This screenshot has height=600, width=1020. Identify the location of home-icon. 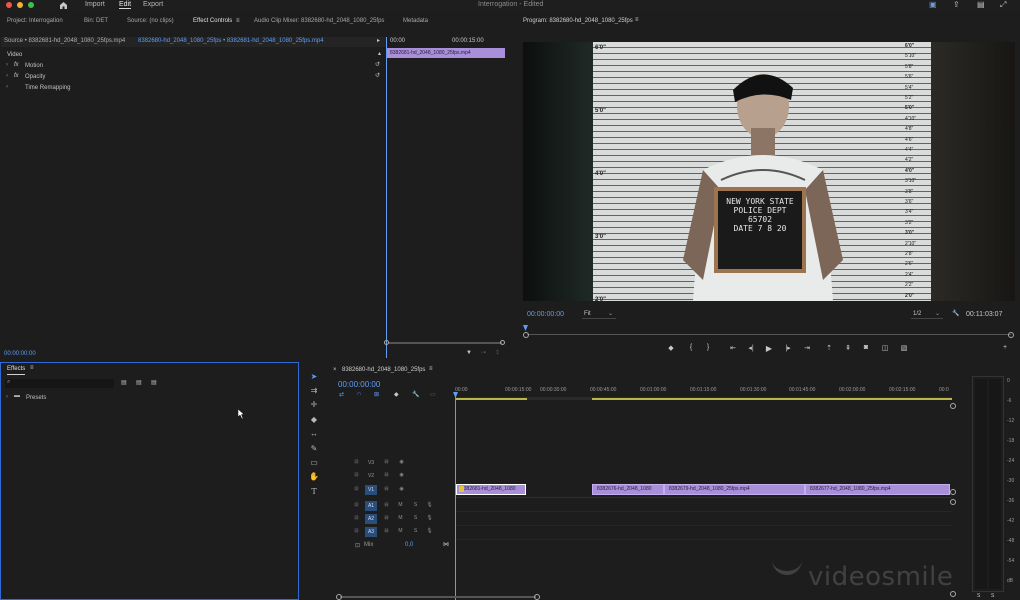
(63, 5).